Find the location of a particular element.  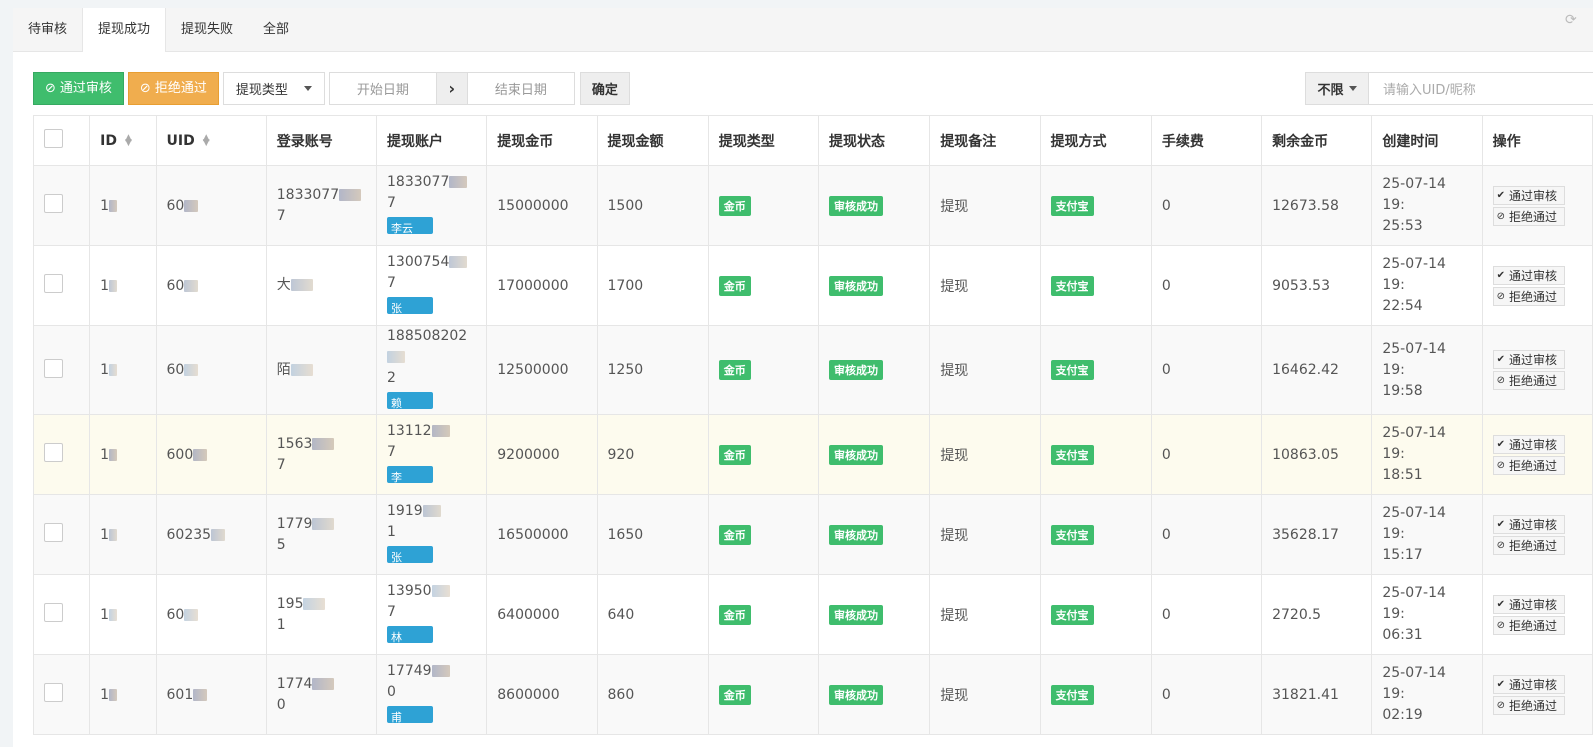

col-remain: 剩余金币 is located at coordinates (1317, 140).